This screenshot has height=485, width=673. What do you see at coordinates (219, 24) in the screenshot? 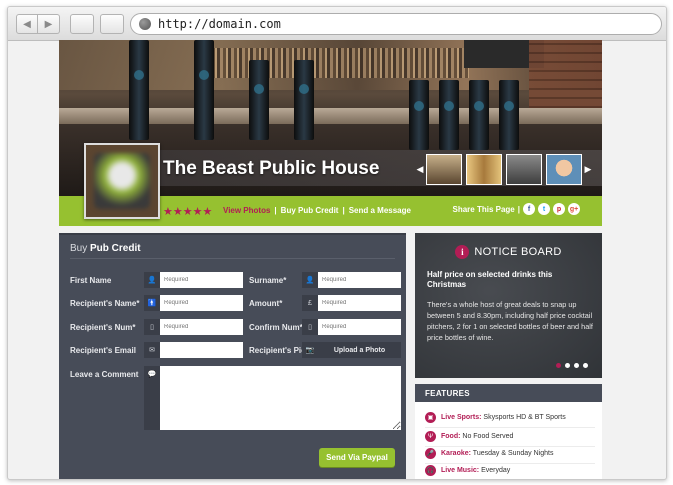
I see `url-text: http://domain.com` at bounding box center [219, 24].